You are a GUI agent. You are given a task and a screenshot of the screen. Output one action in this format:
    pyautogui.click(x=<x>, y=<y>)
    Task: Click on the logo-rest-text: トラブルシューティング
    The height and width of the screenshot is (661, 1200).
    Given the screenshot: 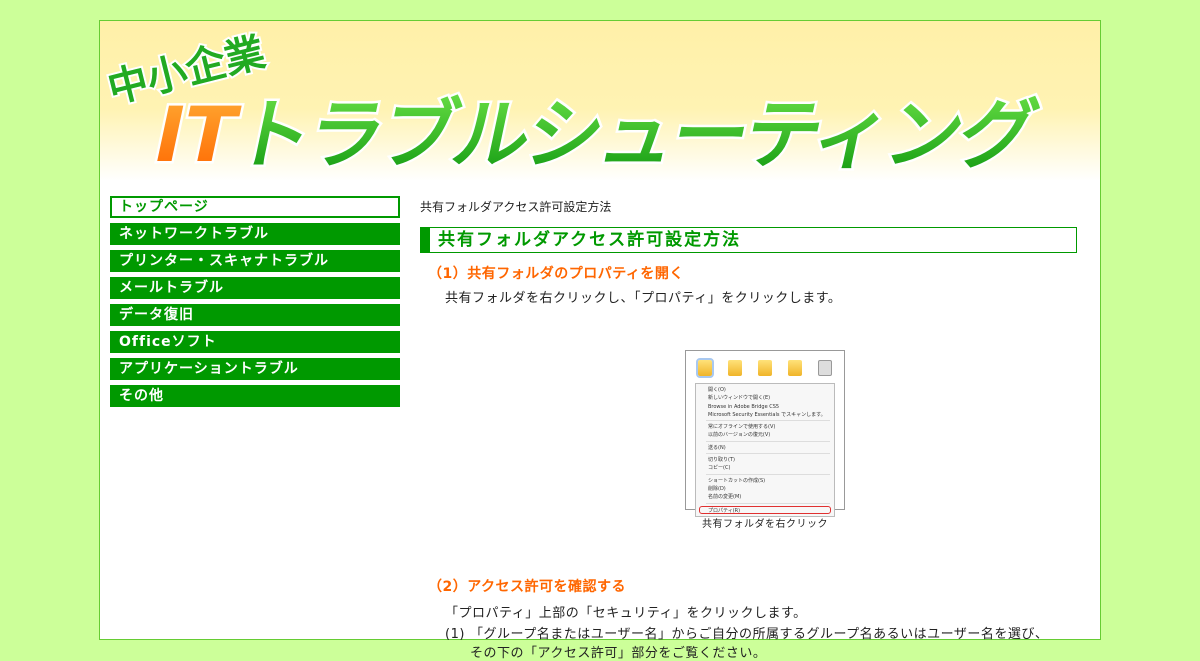 What is the action you would take?
    pyautogui.click(x=635, y=136)
    